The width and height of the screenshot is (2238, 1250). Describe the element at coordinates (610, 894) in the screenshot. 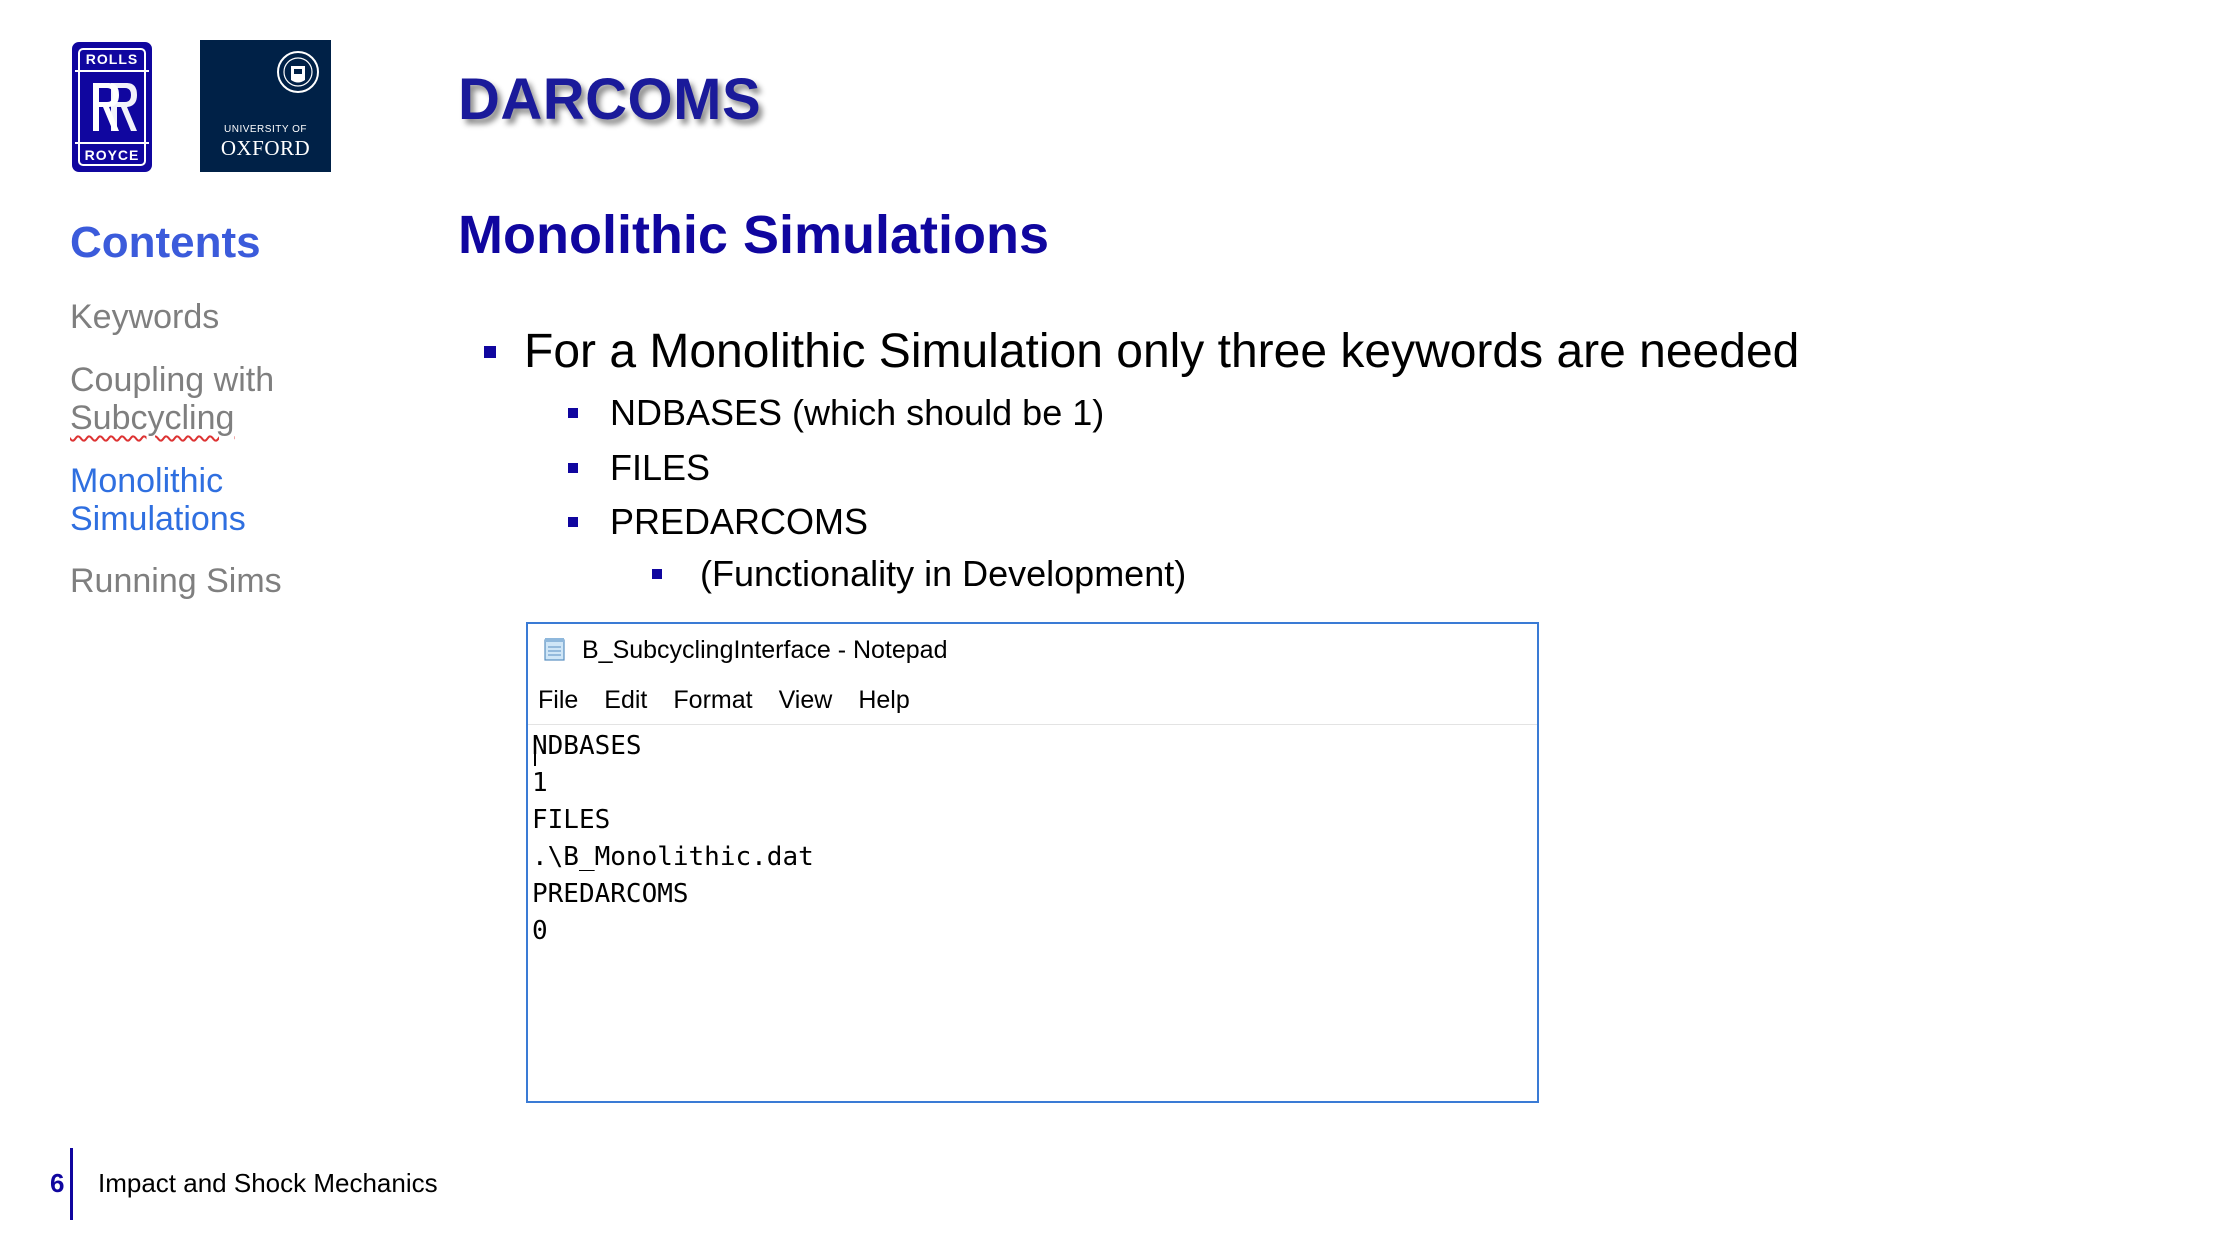

I see `text-line: PREDARCOMS` at that location.